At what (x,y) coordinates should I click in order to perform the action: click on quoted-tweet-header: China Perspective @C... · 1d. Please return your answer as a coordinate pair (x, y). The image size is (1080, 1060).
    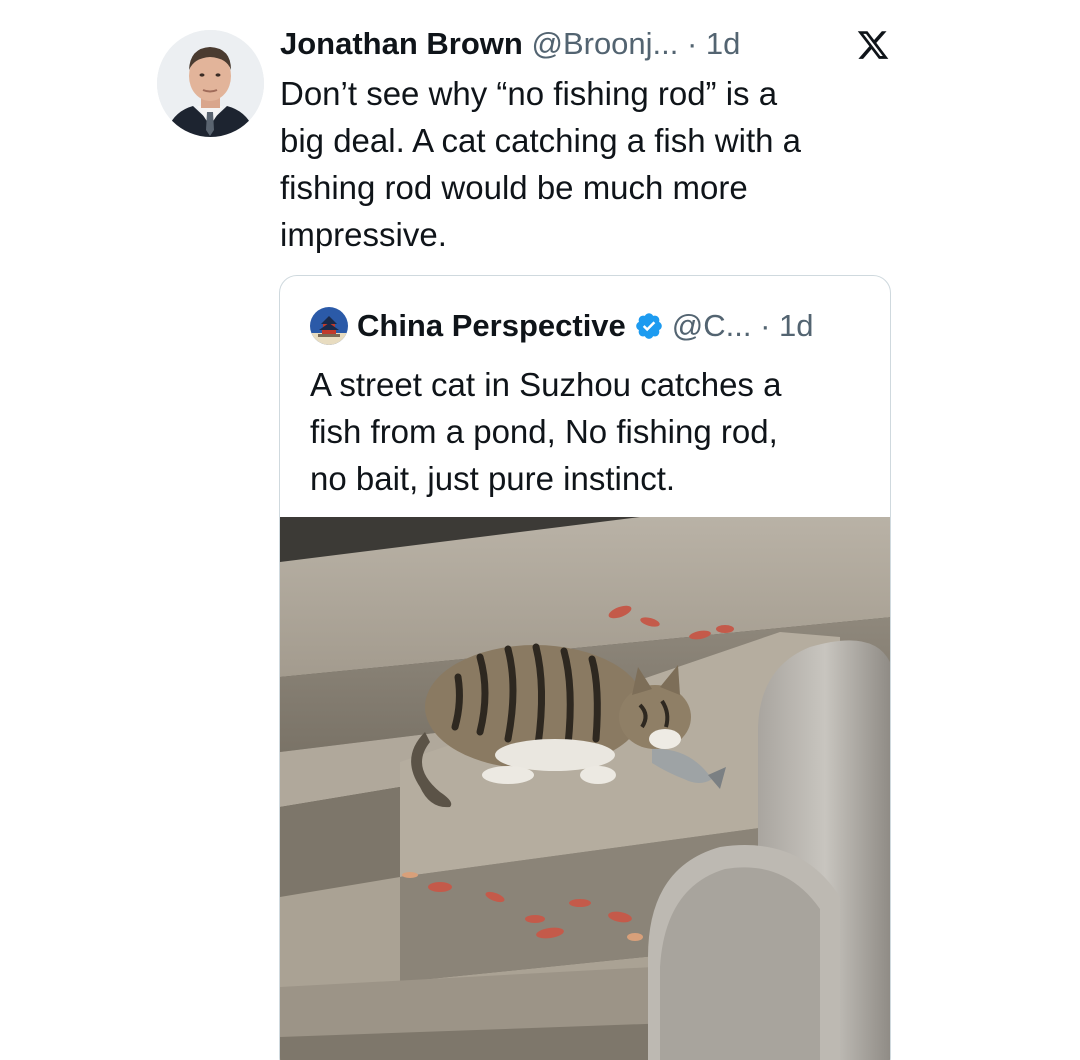
    Looking at the image, I should click on (562, 326).